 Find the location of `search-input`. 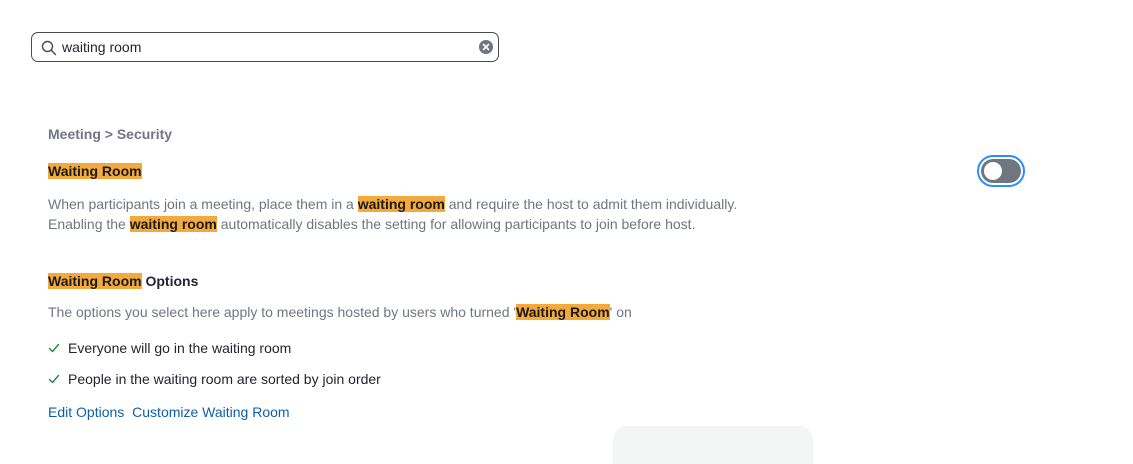

search-input is located at coordinates (267, 47).